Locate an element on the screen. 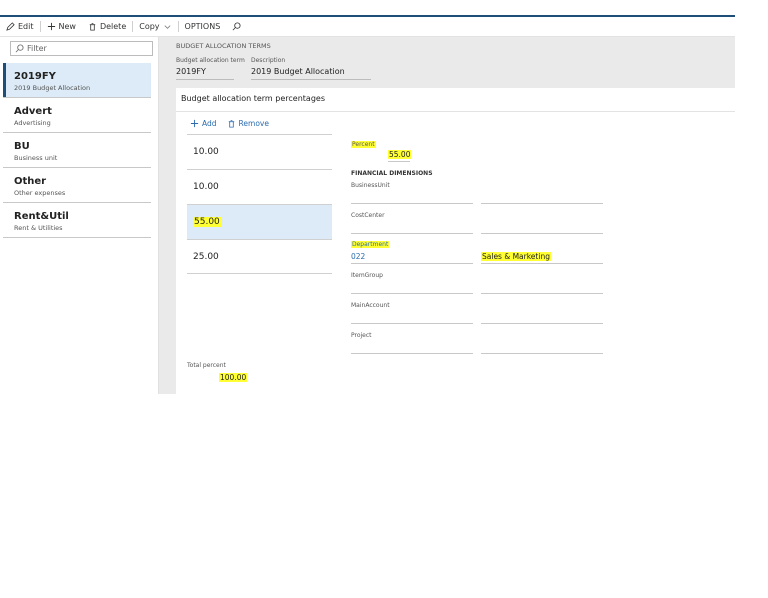  delete-button: Delete is located at coordinates (107, 26).